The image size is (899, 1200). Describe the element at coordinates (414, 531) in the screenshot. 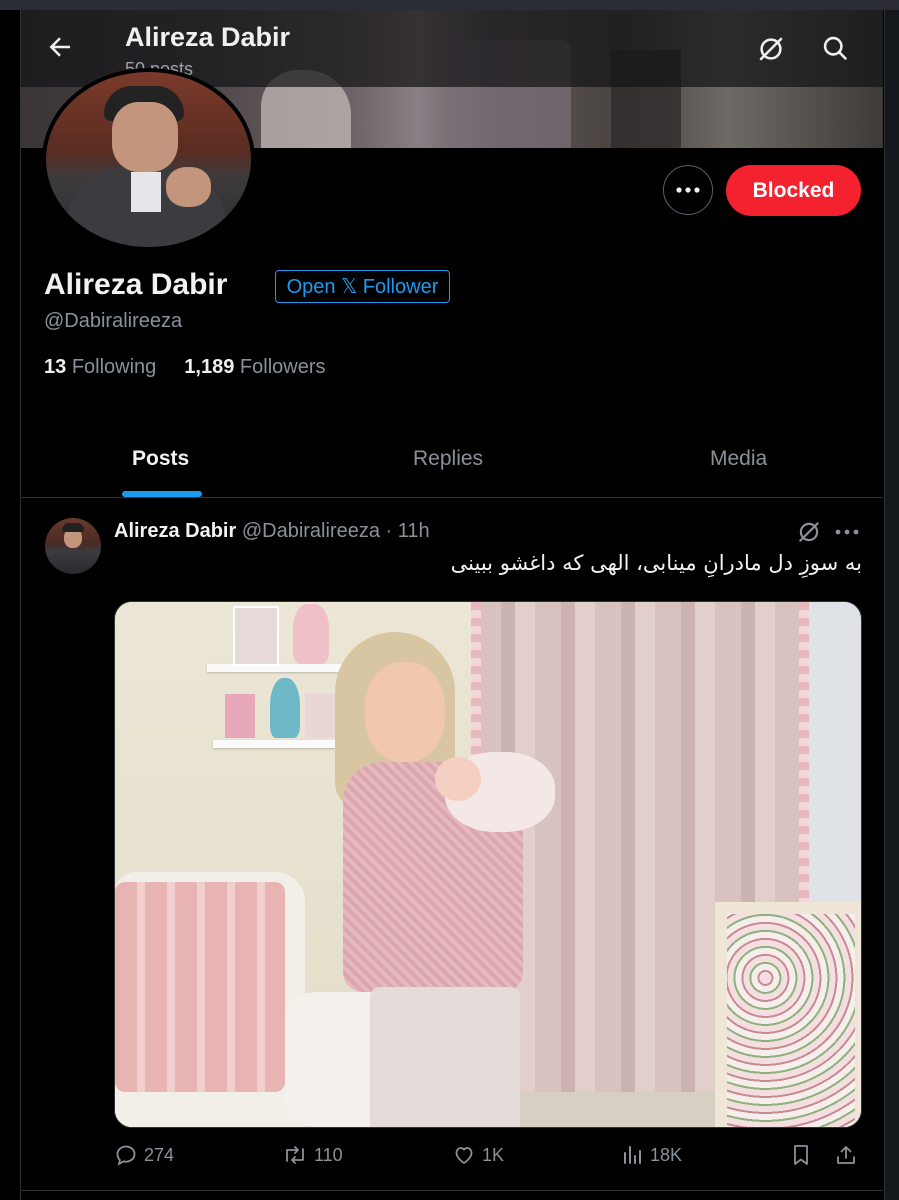

I see `post-timestamp: 11h` at that location.